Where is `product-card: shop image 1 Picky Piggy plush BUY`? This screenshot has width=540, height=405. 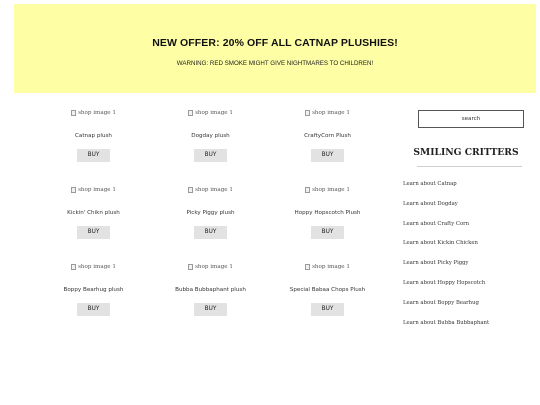
product-card: shop image 1 Picky Piggy plush BUY is located at coordinates (210, 216).